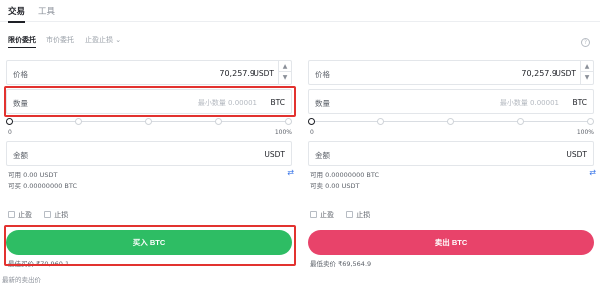  Describe the element at coordinates (451, 242) in the screenshot. I see `sell-btc-button: 卖出 BTC` at that location.